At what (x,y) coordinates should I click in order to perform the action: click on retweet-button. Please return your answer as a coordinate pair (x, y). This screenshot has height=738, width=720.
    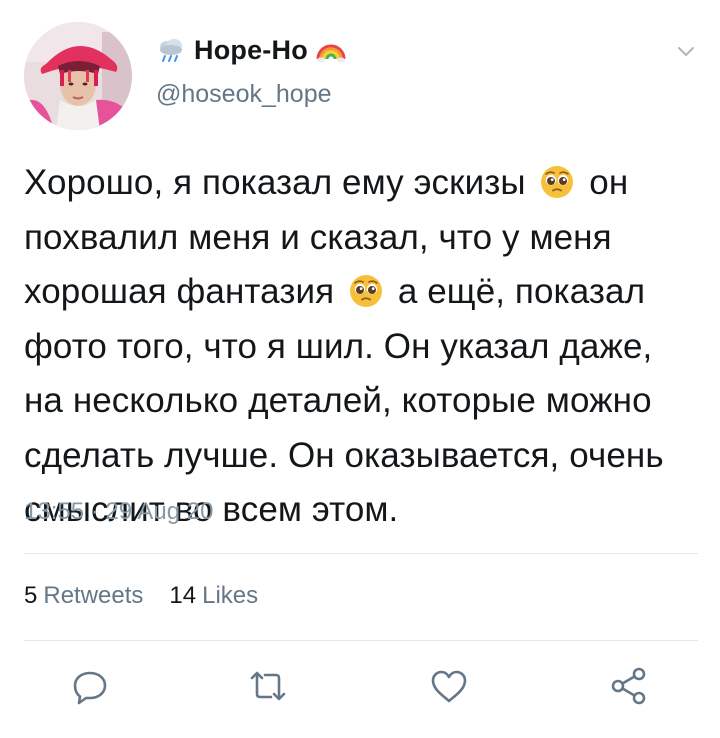
    Looking at the image, I should click on (268, 688).